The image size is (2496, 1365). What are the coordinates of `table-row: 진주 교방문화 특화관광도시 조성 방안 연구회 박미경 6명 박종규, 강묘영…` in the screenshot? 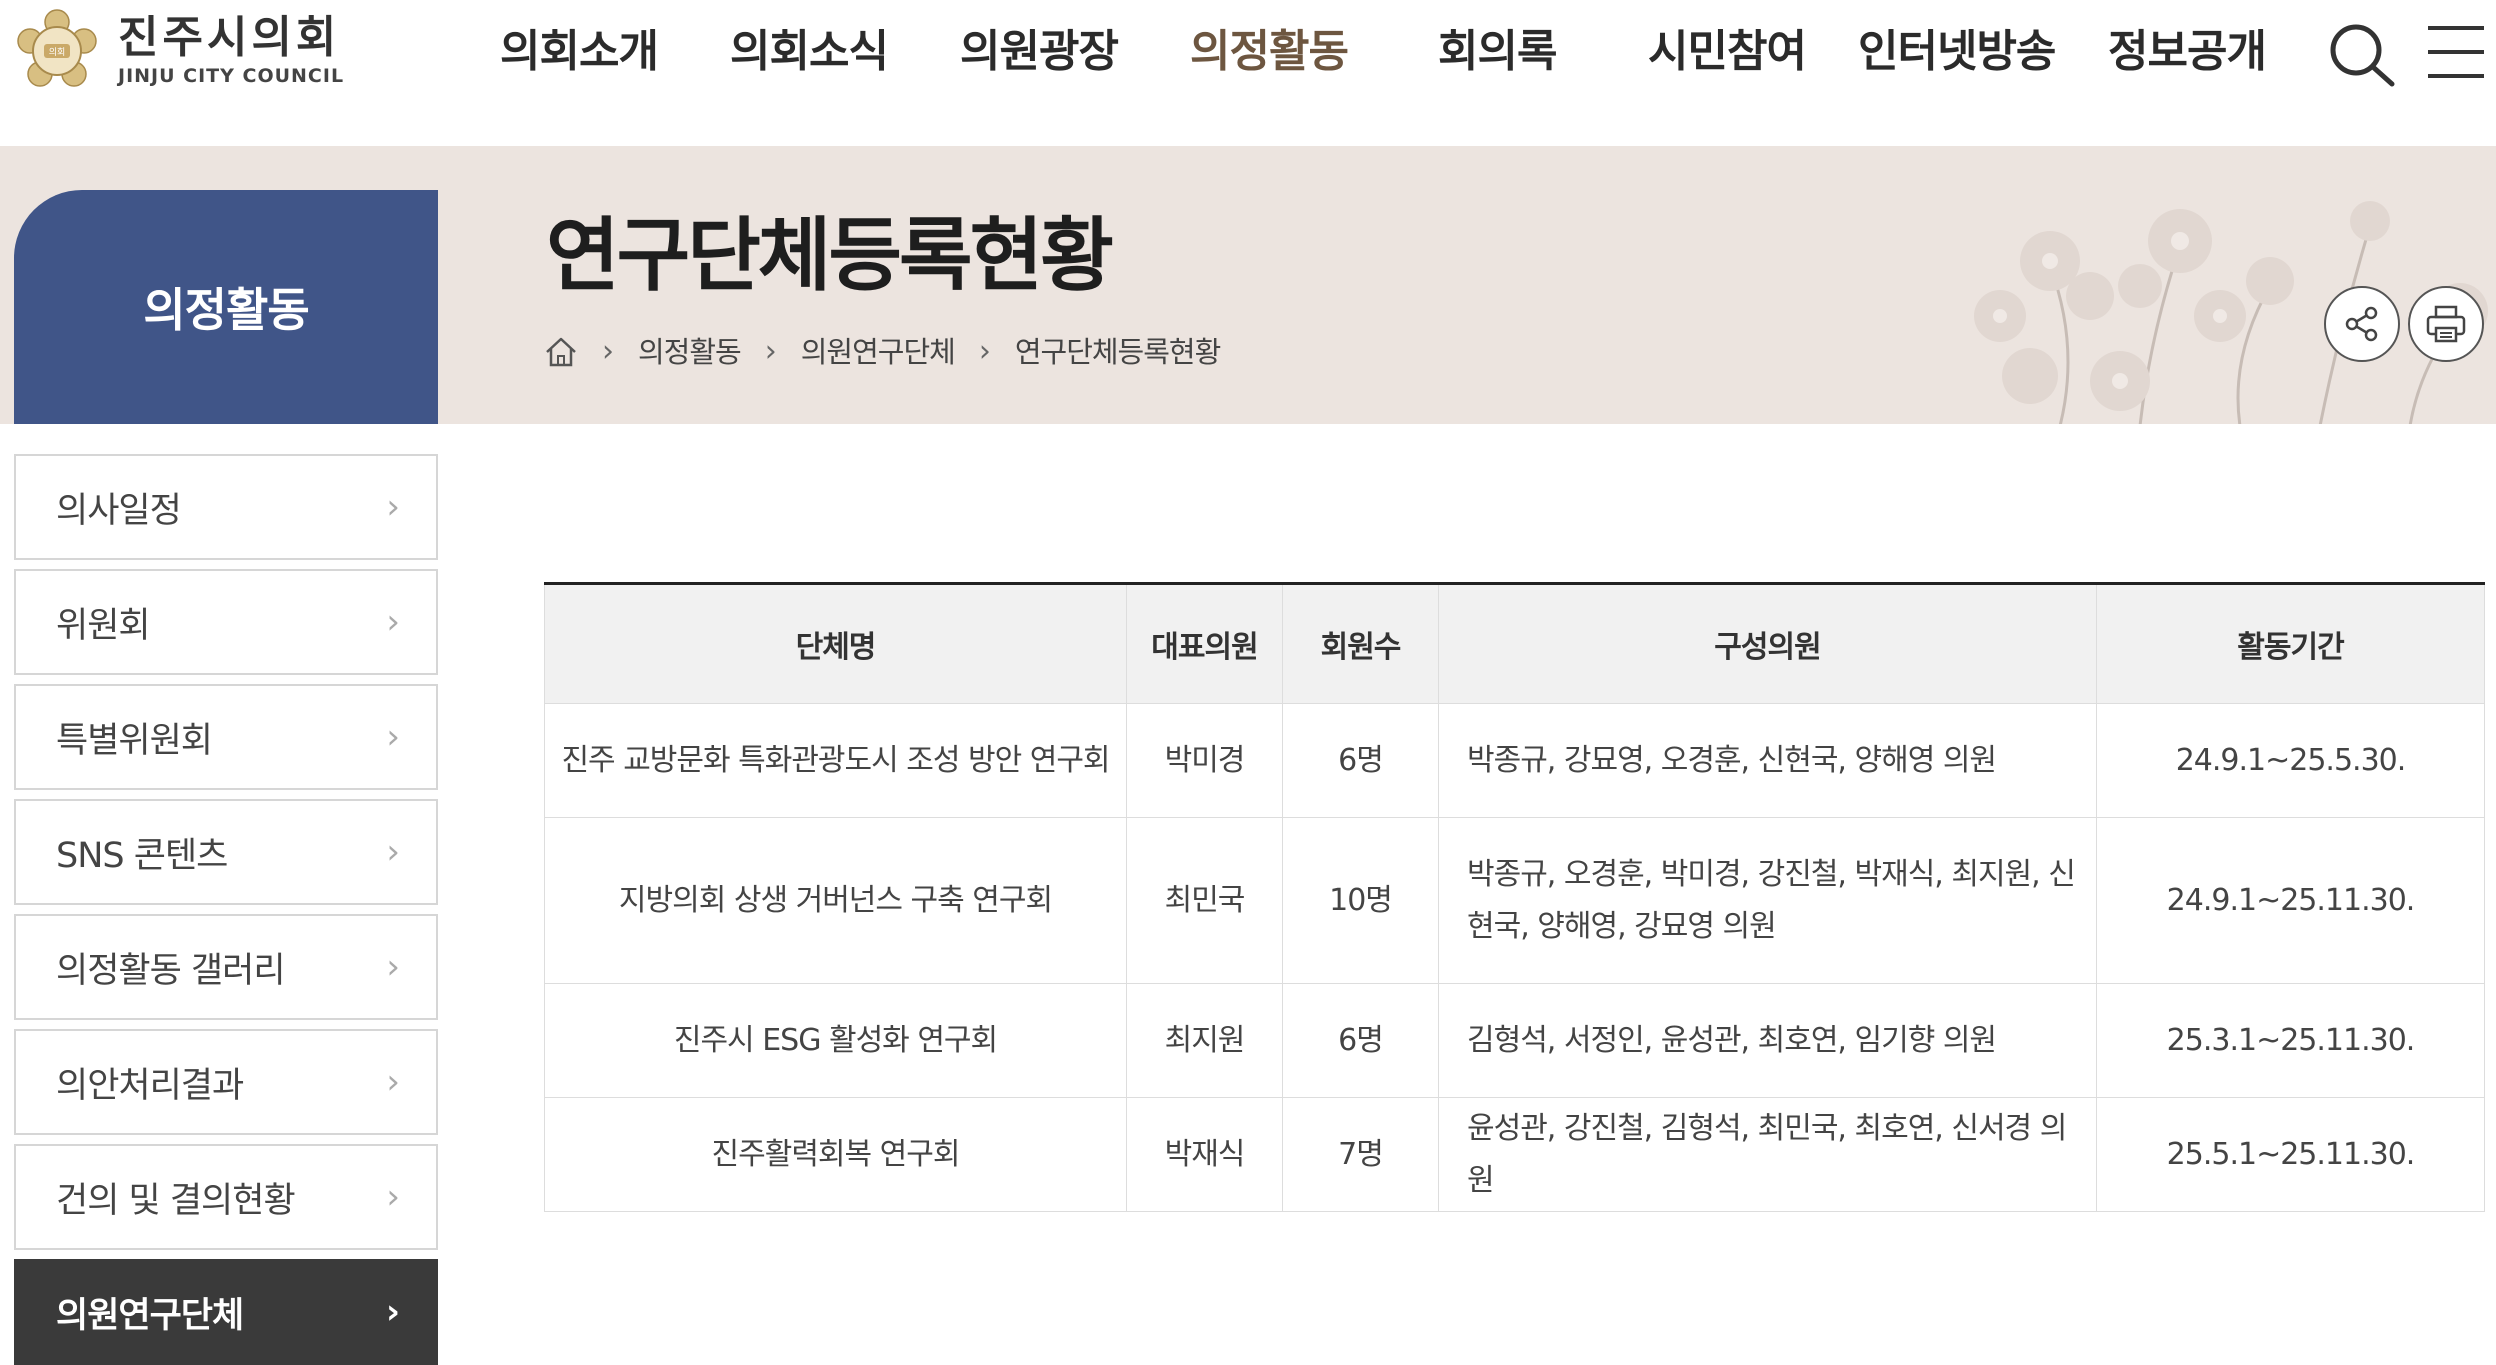 It's located at (1514, 760).